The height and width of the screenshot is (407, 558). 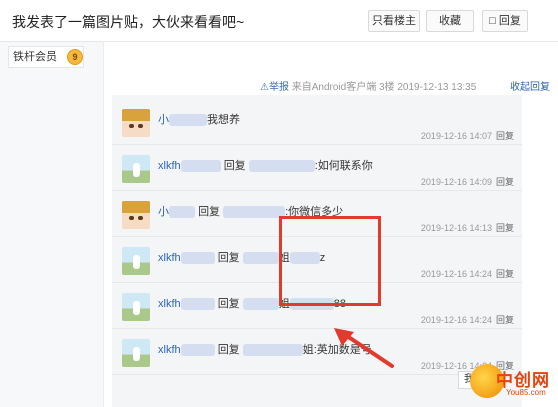 I want to click on list-item: xlkfh 回复 姐:英加数是号 2019-12-16 14:24 回复, so click(x=317, y=353).